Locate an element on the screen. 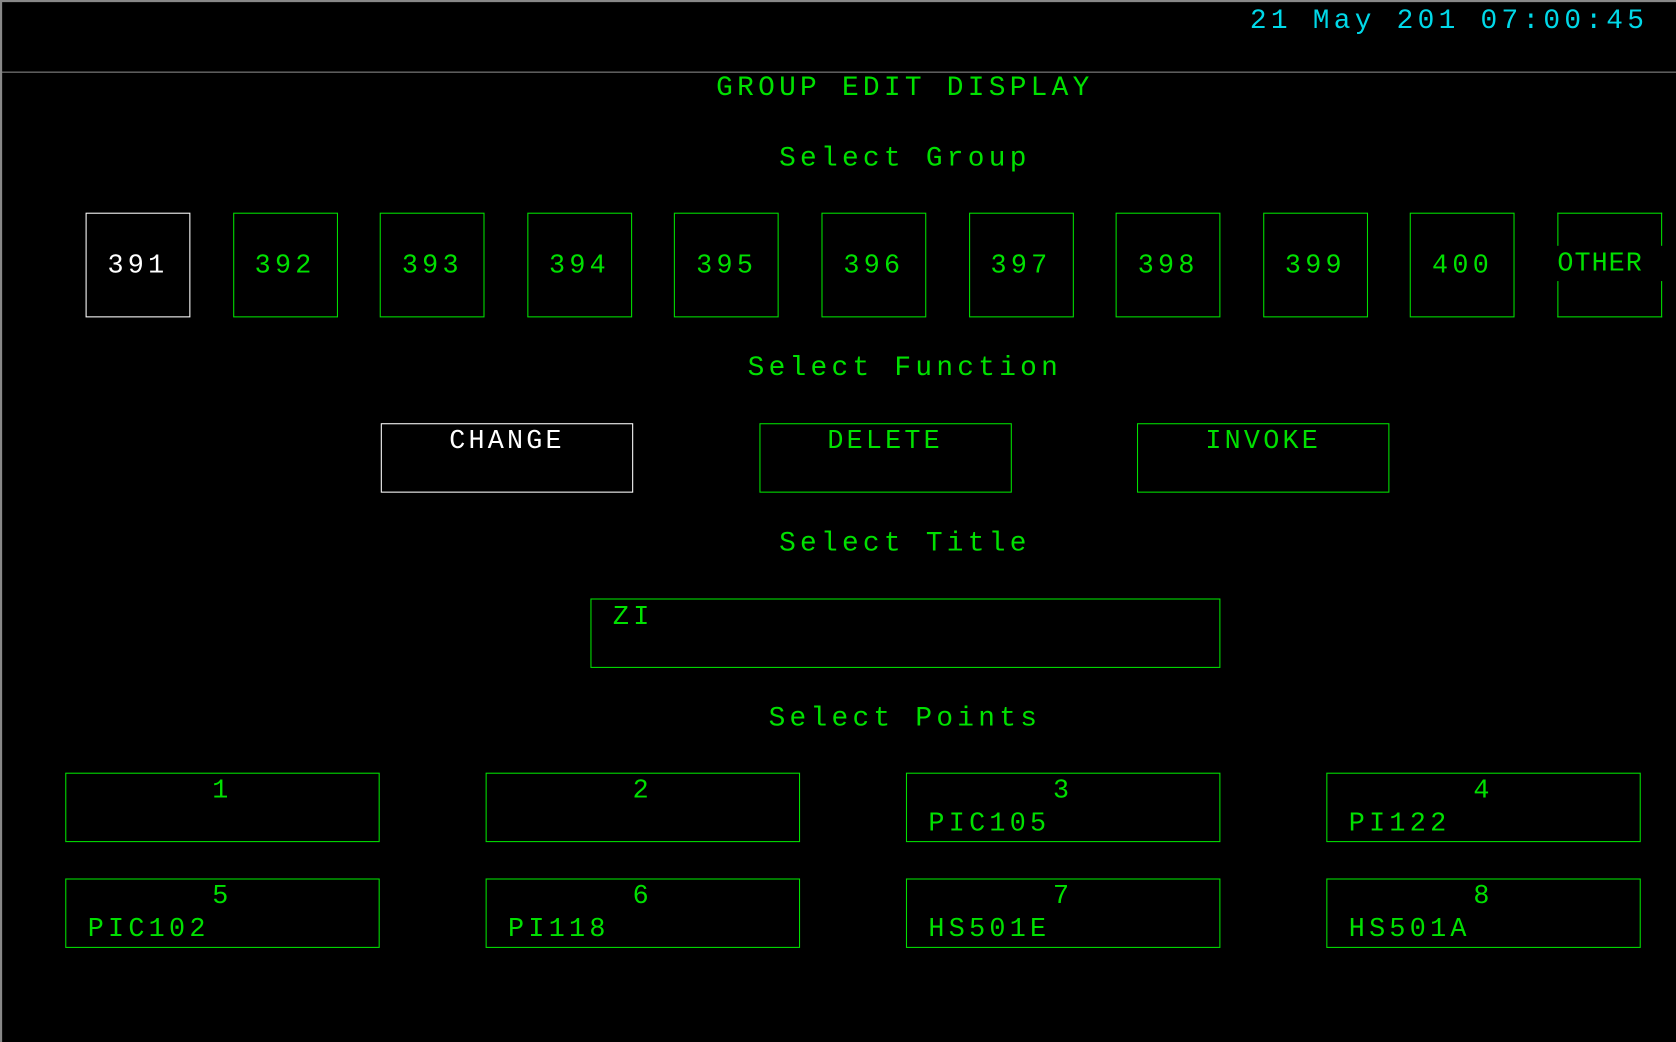 The height and width of the screenshot is (1042, 1676). clock: 21 May 201 07:00:45 is located at coordinates (1449, 20).